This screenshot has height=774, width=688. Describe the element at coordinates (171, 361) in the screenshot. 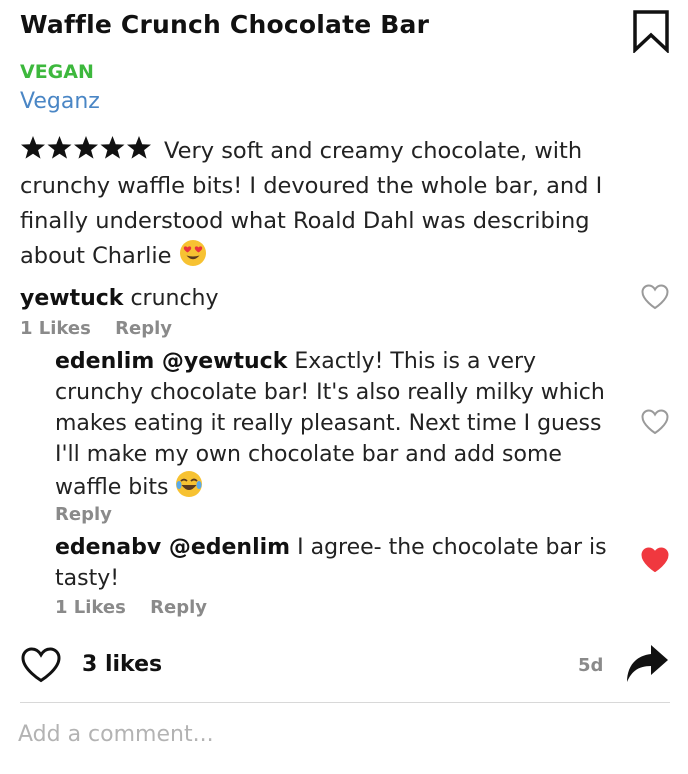

I see `comment-username: edenlim @yewtuck` at that location.